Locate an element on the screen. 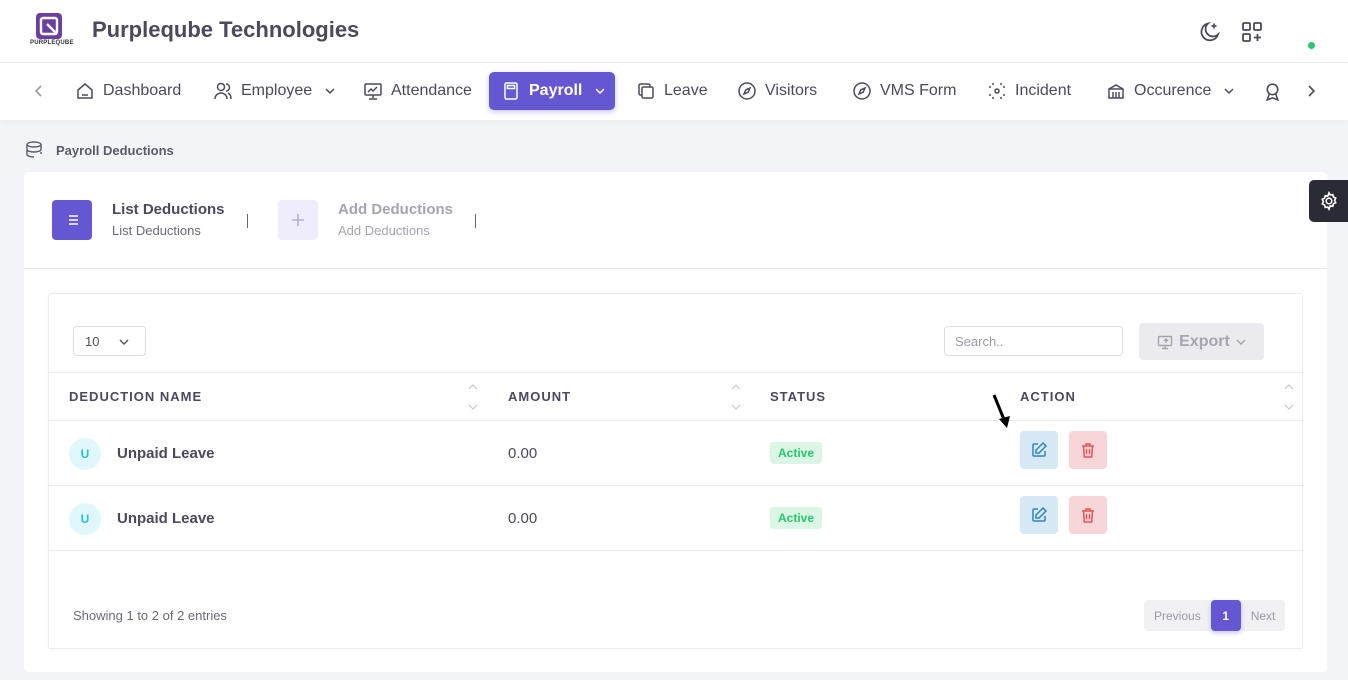  list-icon is located at coordinates (72, 220).